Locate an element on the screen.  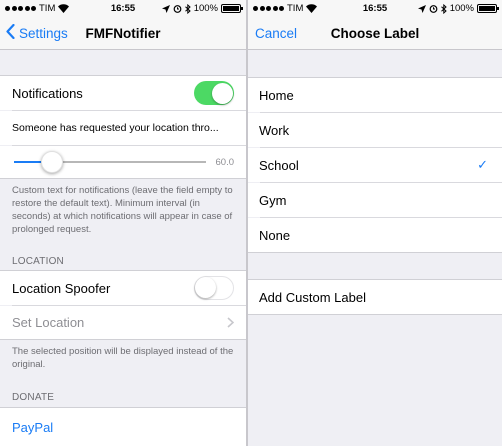
notifications-label: Notifications is located at coordinates (47, 93).